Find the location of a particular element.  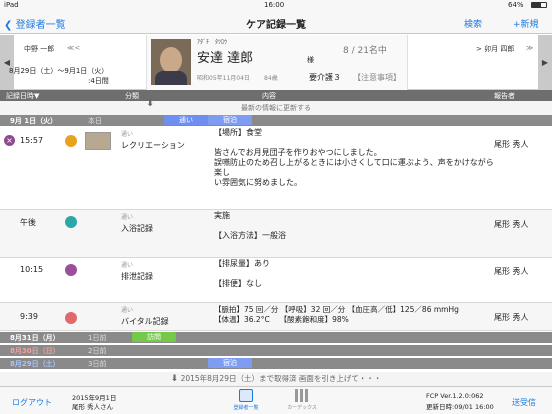

care-level: 要介護３ is located at coordinates (325, 77).